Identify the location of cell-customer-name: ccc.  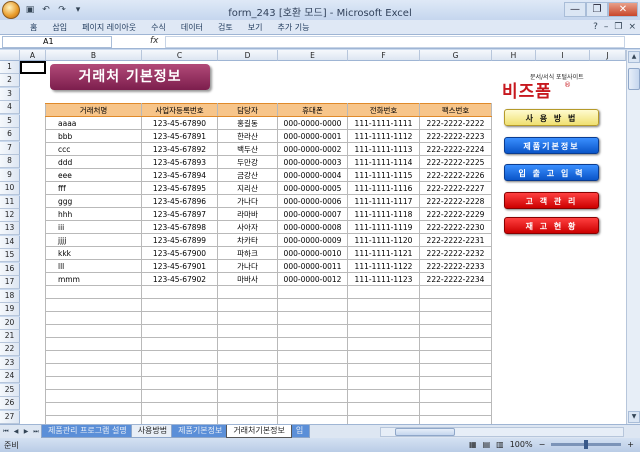
(93, 149).